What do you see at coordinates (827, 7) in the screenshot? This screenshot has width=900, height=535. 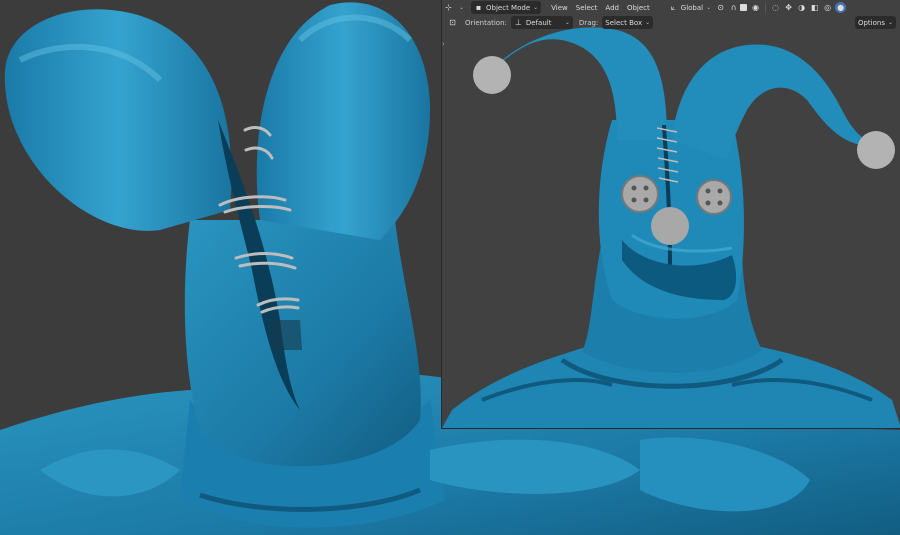 I see `wireframe-shading-icon: ◎` at bounding box center [827, 7].